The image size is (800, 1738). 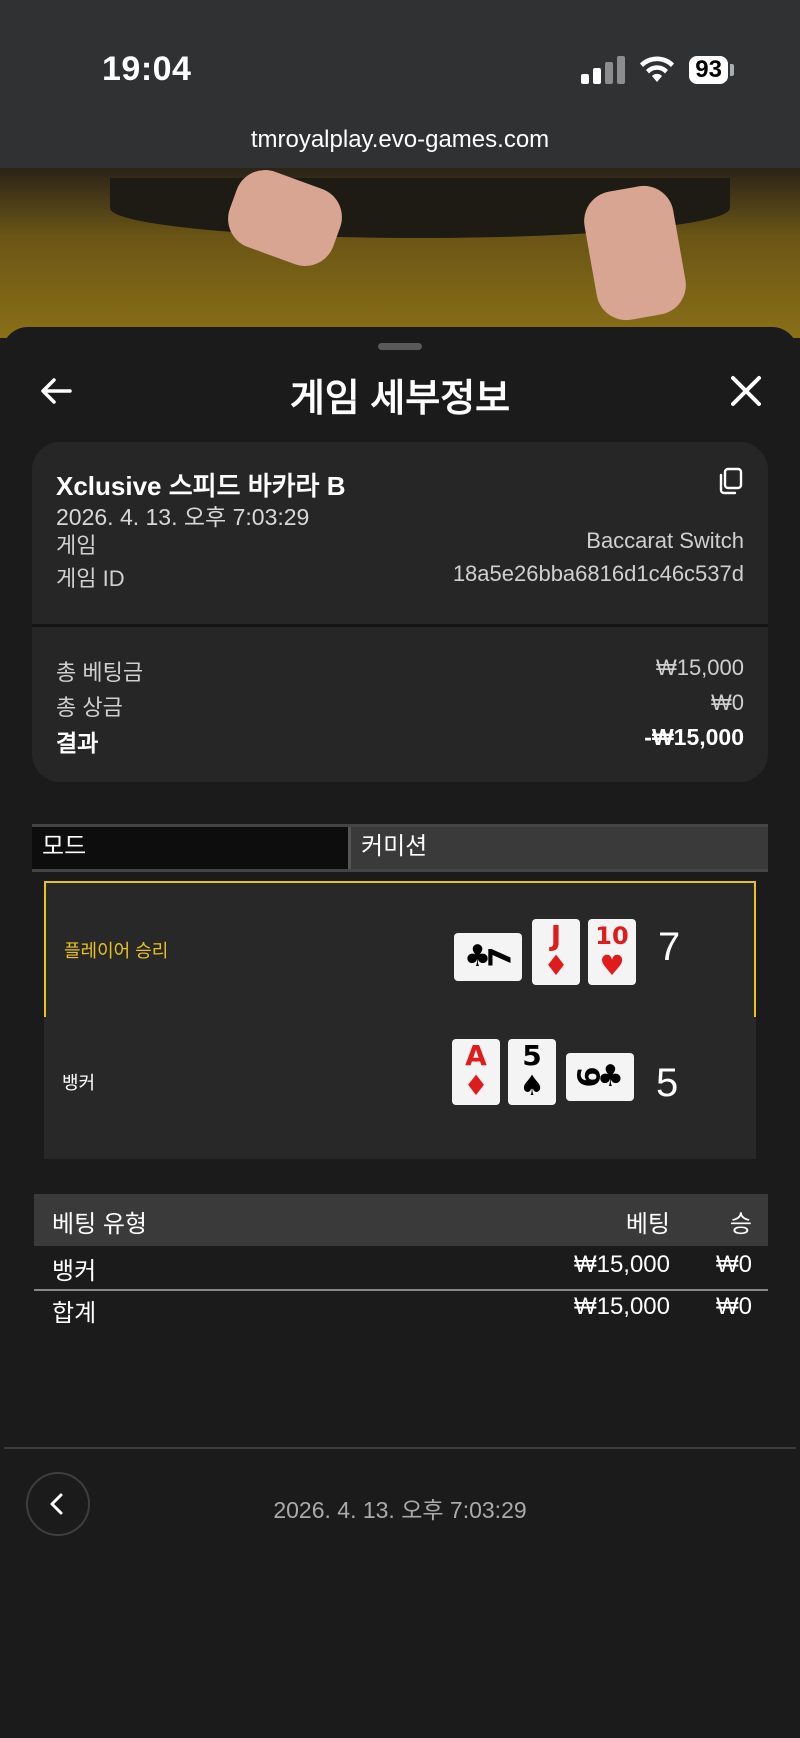 I want to click on game-type-row: 게임 Baccarat Switch, so click(x=400, y=544).